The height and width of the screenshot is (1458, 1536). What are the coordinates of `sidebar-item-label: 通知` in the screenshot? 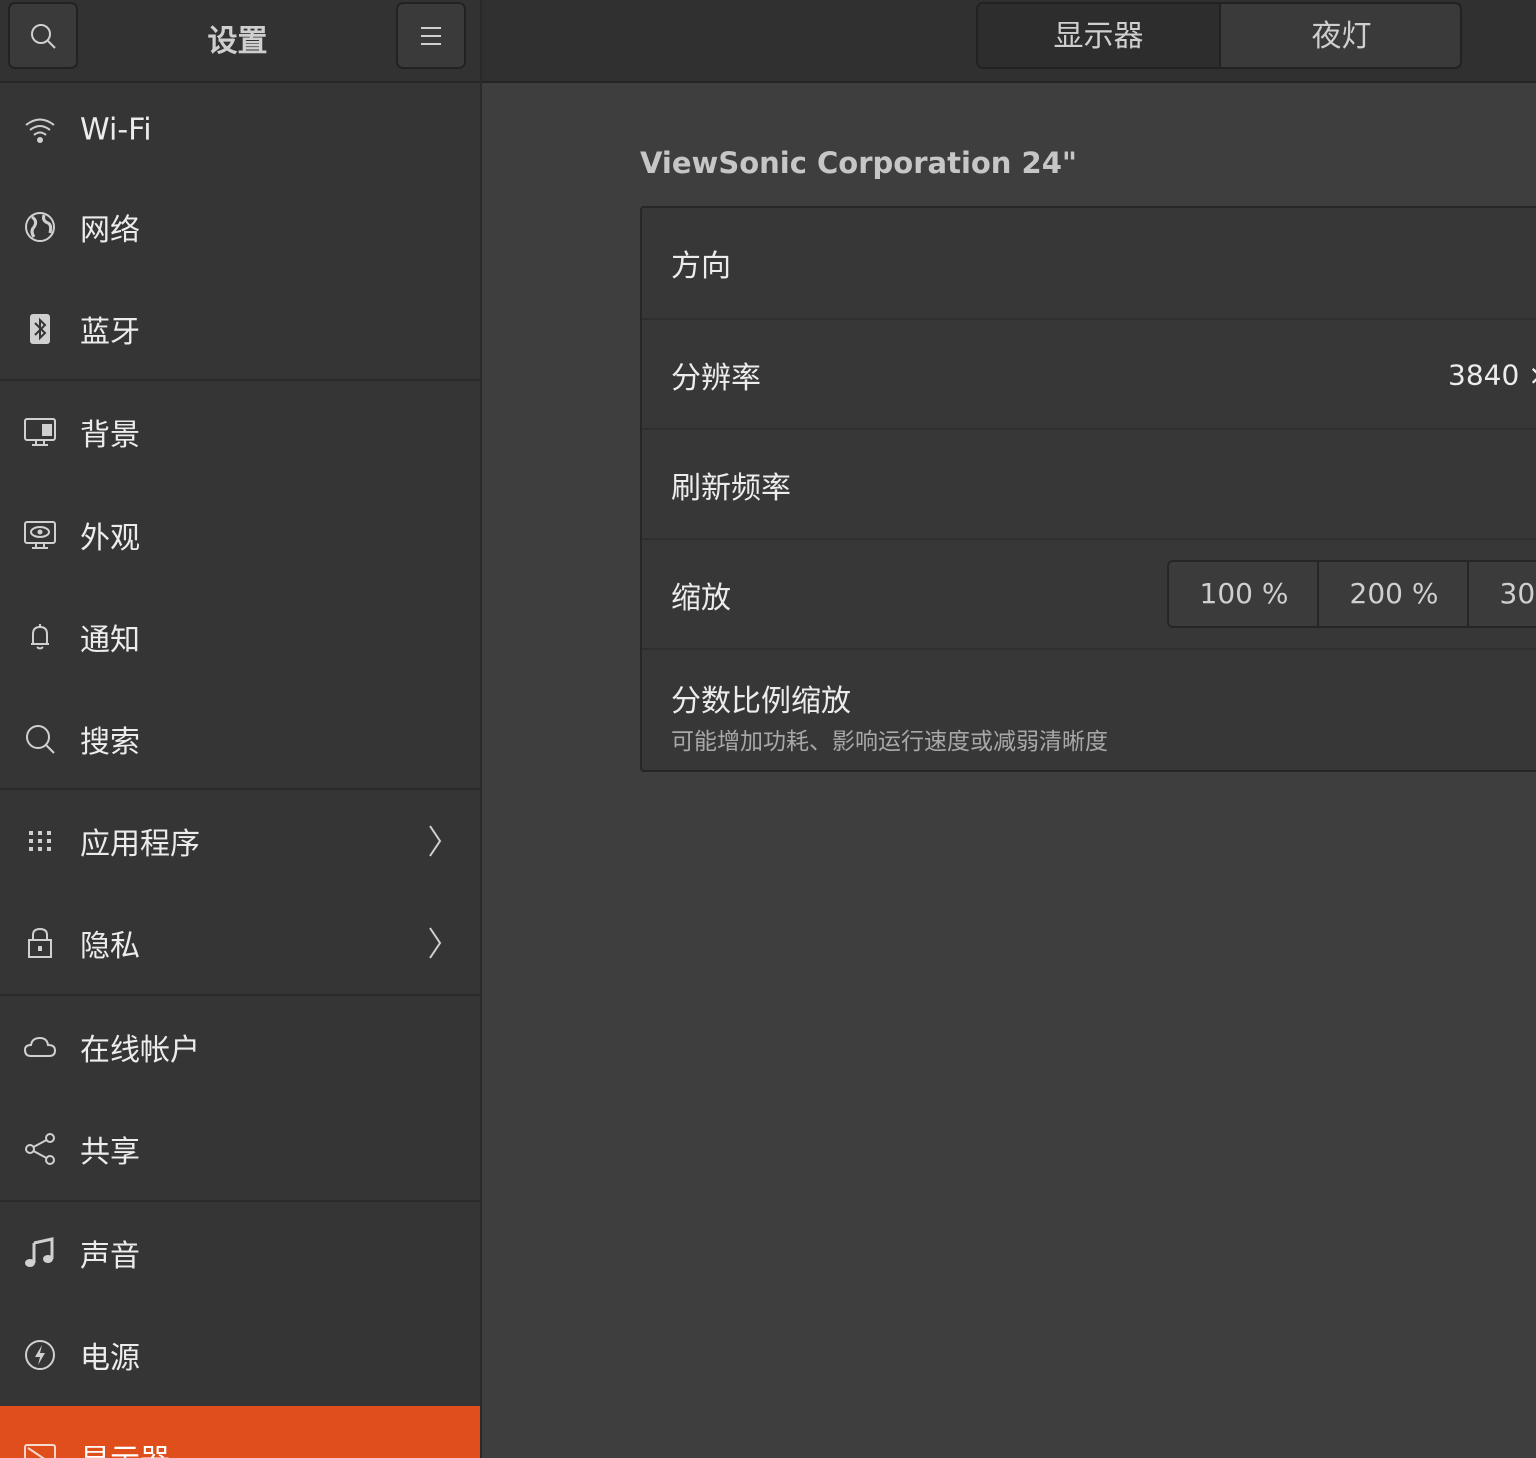 It's located at (110, 640).